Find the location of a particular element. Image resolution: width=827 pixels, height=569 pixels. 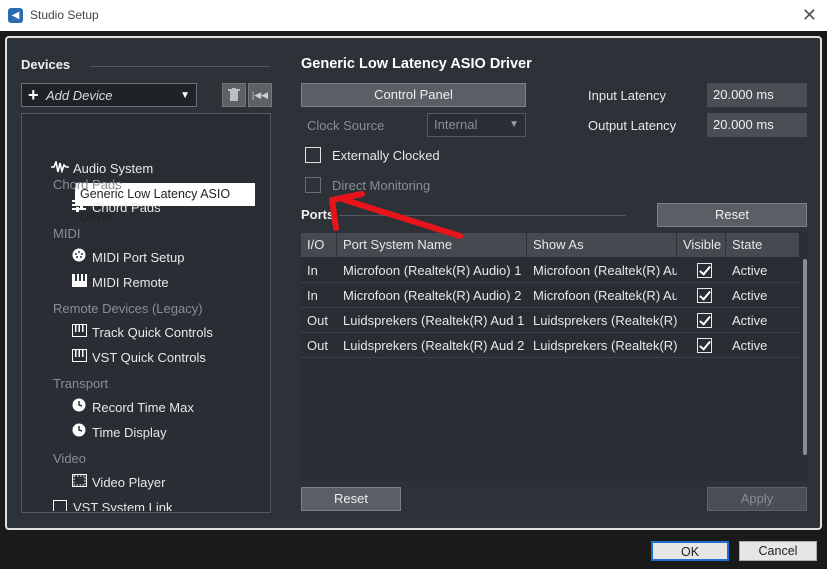

clock-source-select: Internal ▼ is located at coordinates (476, 125).